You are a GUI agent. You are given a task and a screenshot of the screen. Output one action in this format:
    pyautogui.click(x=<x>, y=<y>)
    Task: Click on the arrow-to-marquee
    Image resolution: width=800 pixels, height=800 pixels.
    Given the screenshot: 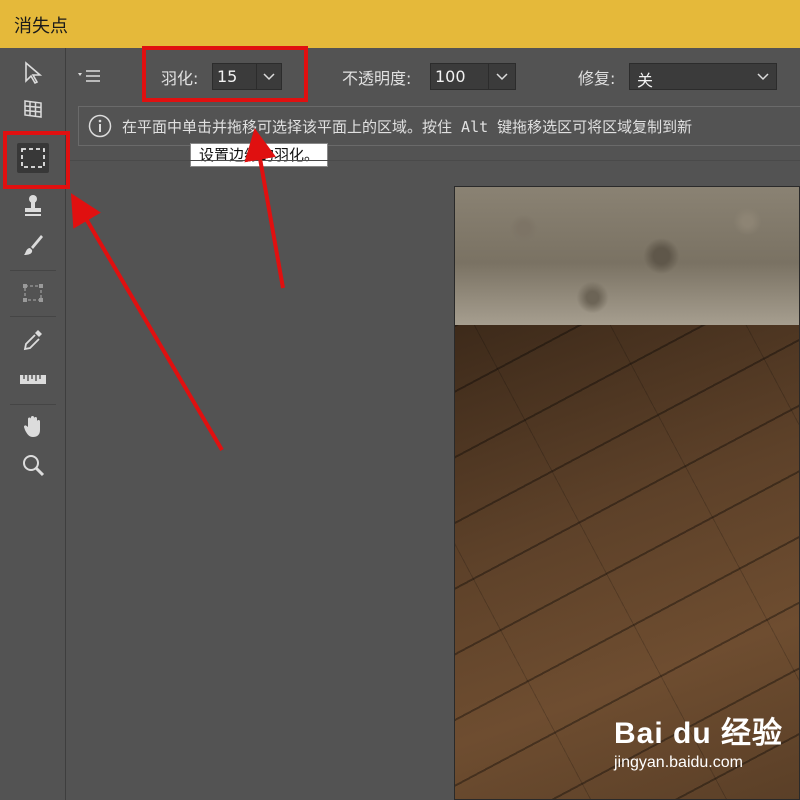 What is the action you would take?
    pyautogui.click(x=147, y=322)
    